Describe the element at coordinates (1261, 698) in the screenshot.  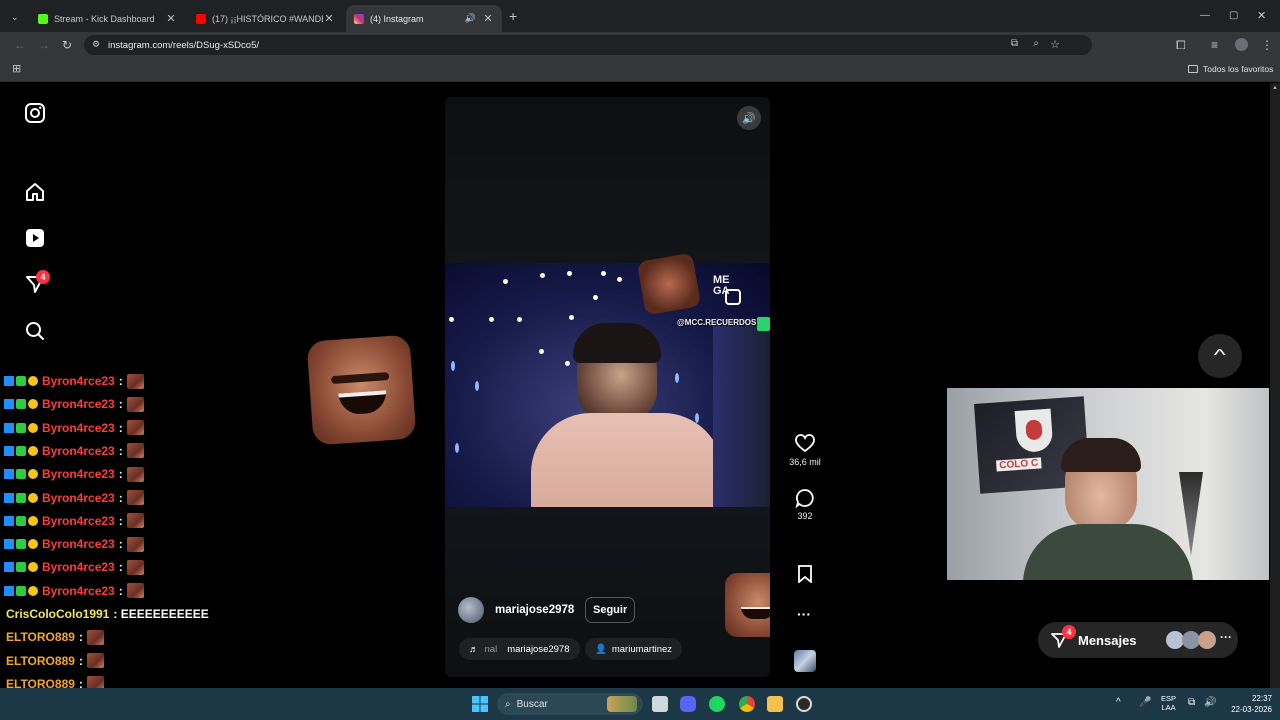
I see `clock-time: 22:37` at that location.